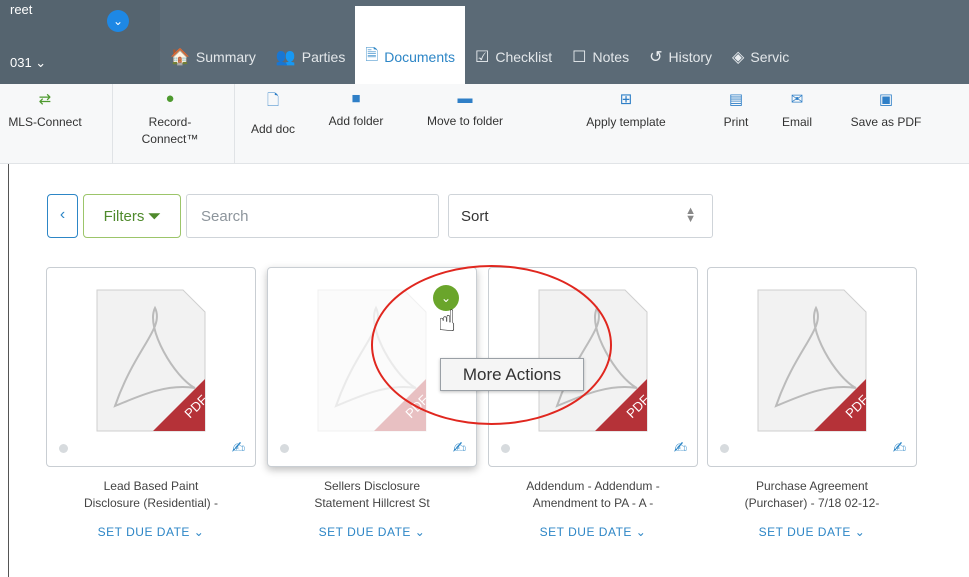  I want to click on email-button: ✉ Email, so click(797, 109).